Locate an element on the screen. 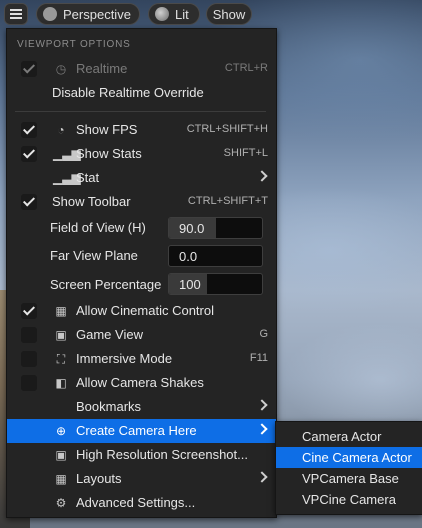  field-value: 100 is located at coordinates (190, 284).